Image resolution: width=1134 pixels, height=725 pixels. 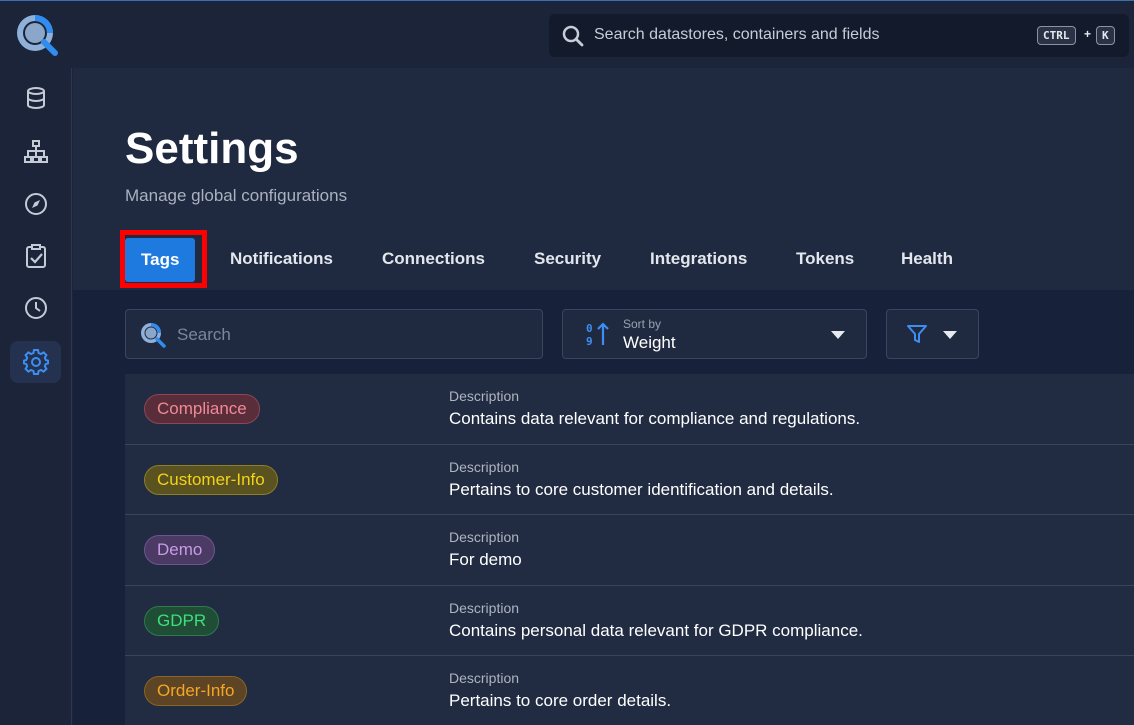 I want to click on search-logo-icon, so click(x=153, y=335).